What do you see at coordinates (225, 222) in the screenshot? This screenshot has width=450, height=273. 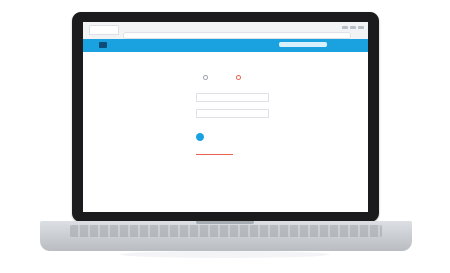 I see `laptop-hinge` at bounding box center [225, 222].